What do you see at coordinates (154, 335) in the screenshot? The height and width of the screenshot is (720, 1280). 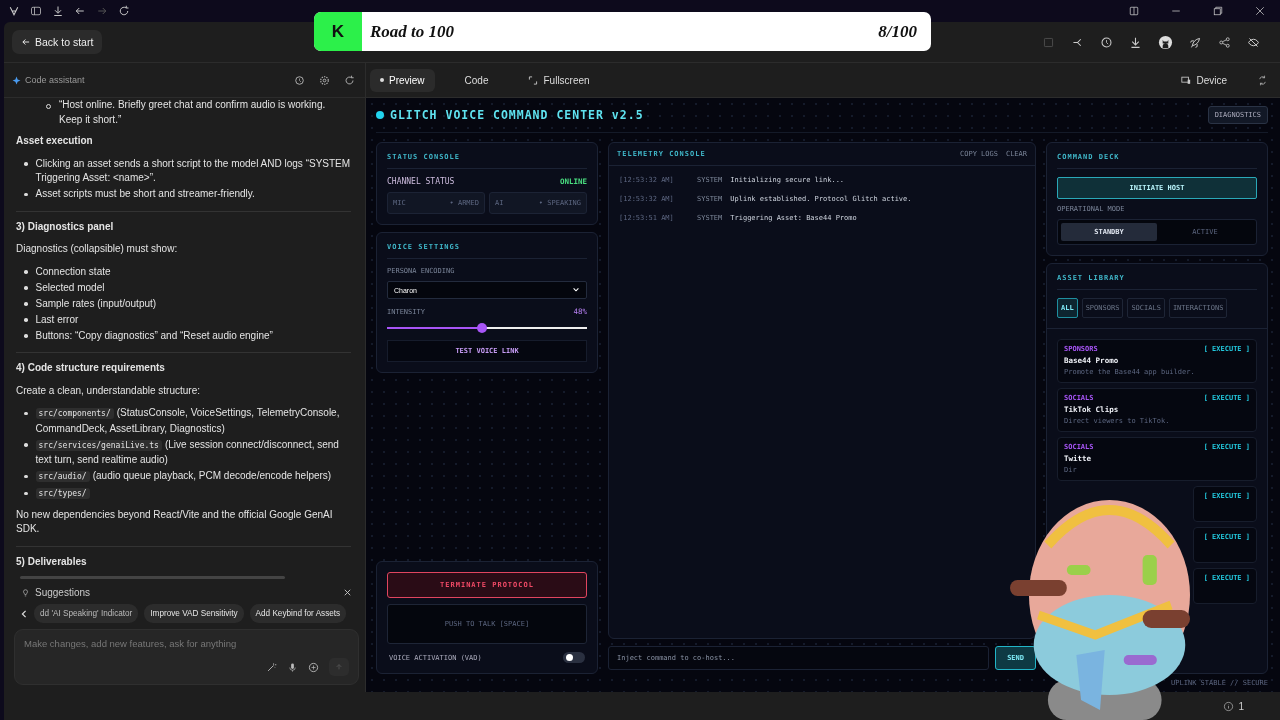 I see `list-item-text: Buttons: “Copy diagnostics” and “Reset audio engine”` at bounding box center [154, 335].